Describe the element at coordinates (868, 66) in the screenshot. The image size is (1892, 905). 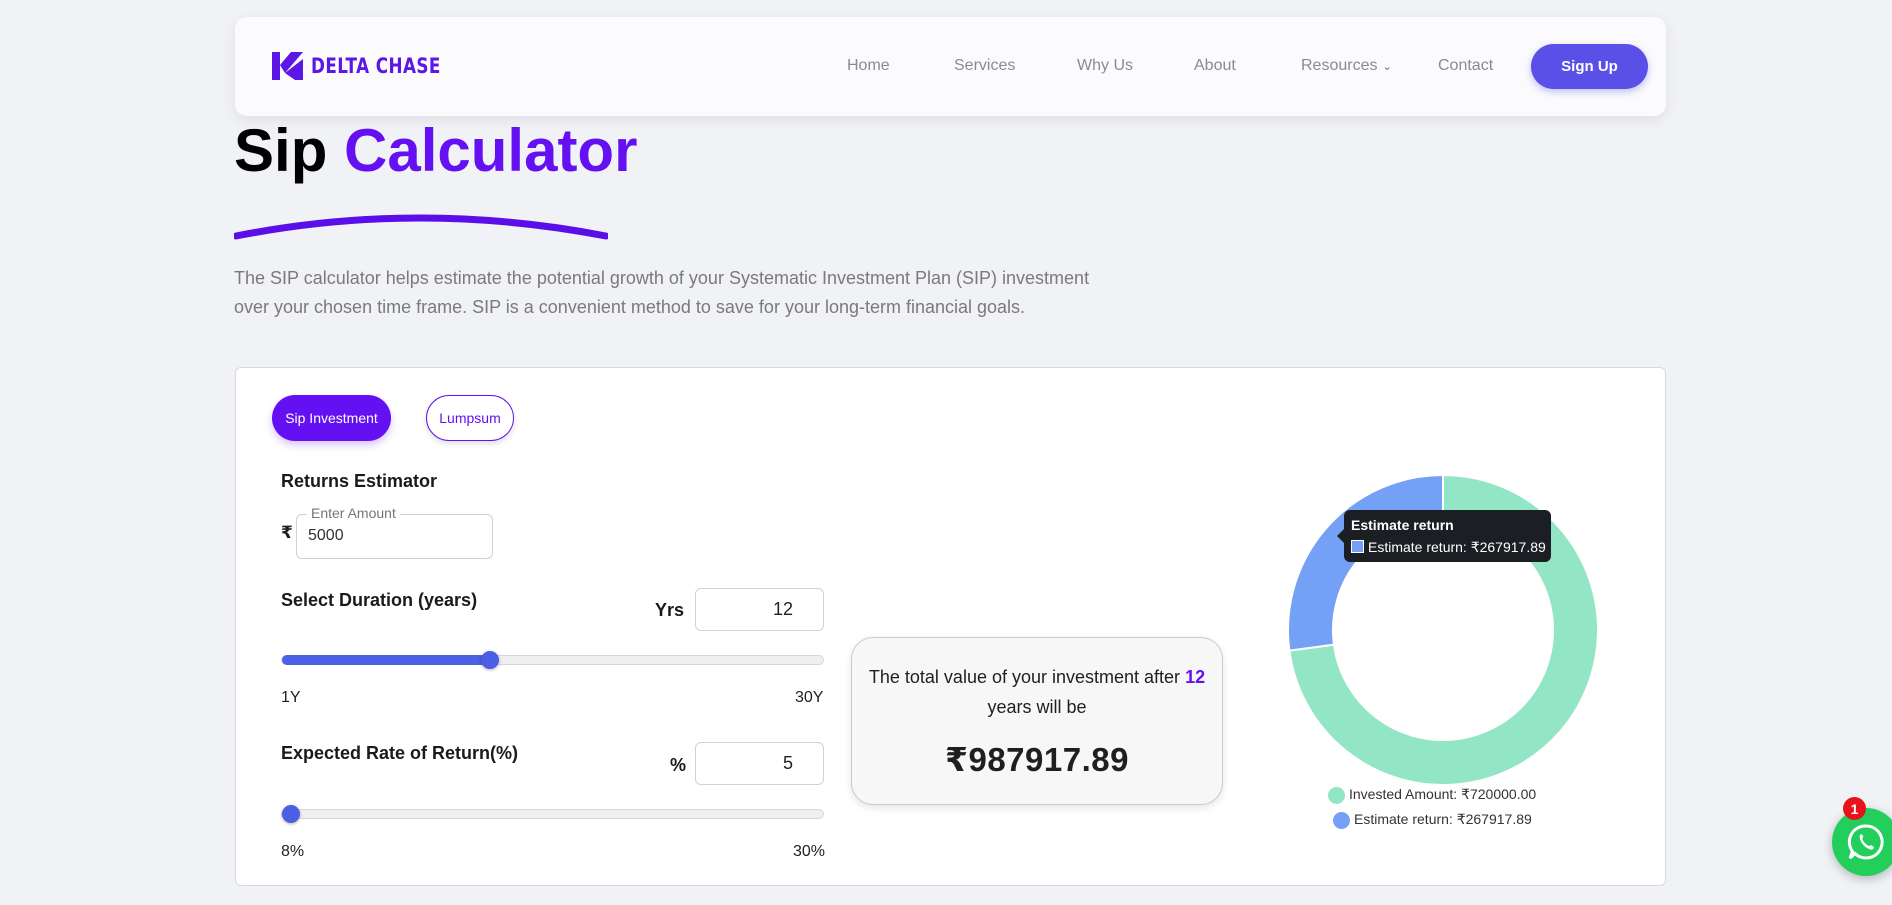
I see `nav-home: Home` at that location.